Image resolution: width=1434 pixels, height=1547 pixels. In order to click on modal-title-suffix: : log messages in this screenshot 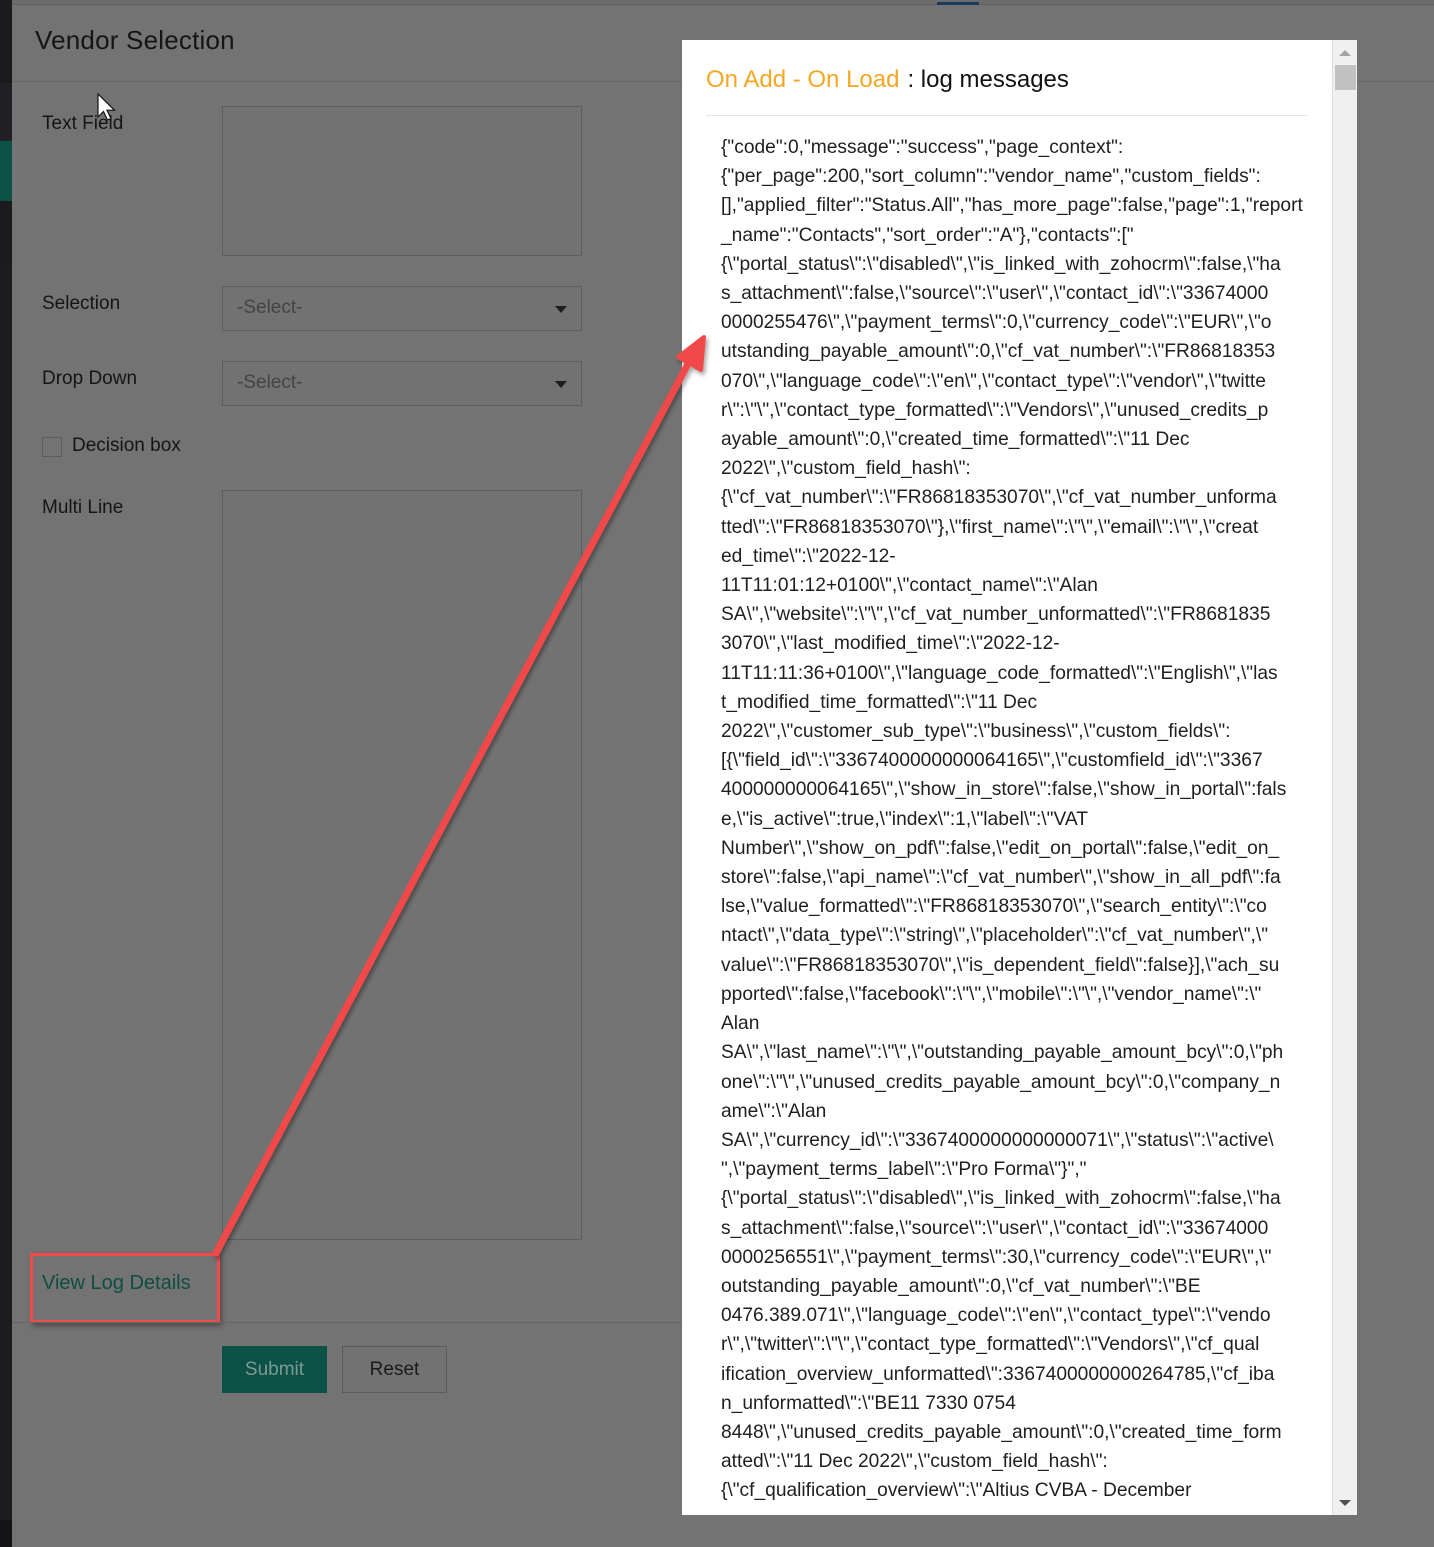, I will do `click(988, 79)`.